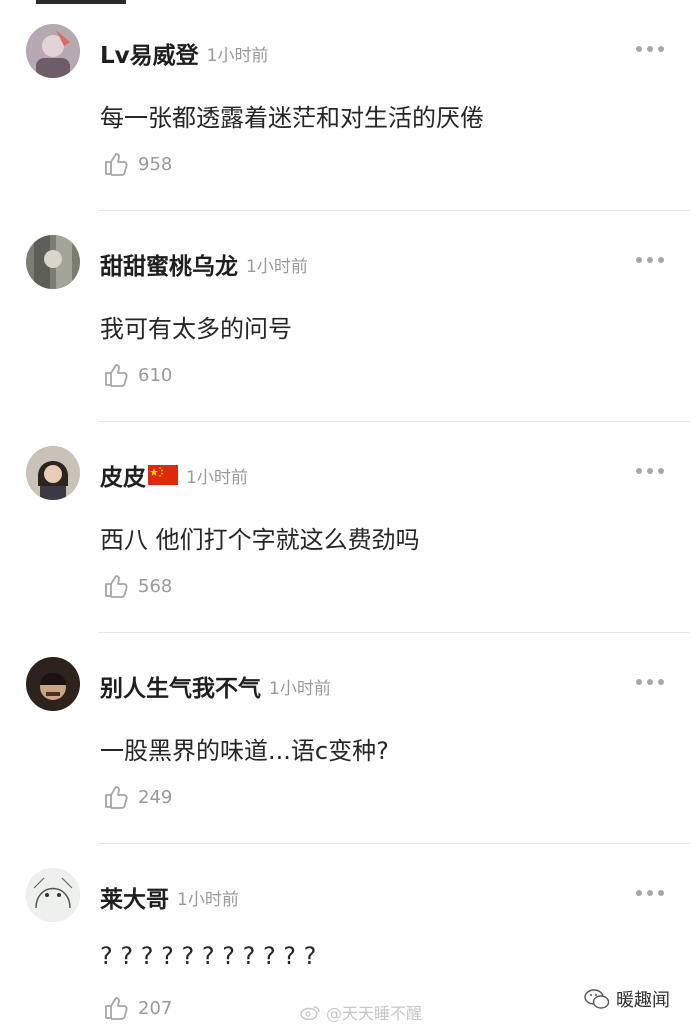 This screenshot has height=1026, width=690. What do you see at coordinates (643, 1000) in the screenshot?
I see `watermark-text: 暖趣闻` at bounding box center [643, 1000].